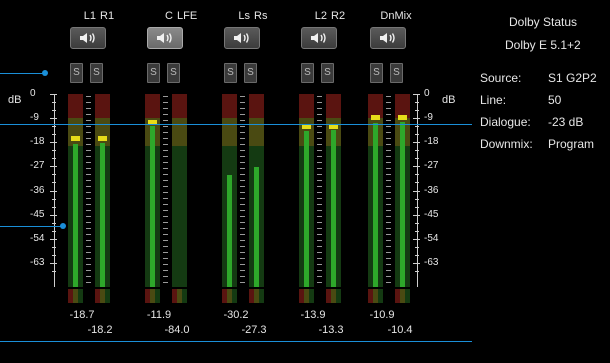  I want to click on status-value: -23 dB, so click(566, 122).